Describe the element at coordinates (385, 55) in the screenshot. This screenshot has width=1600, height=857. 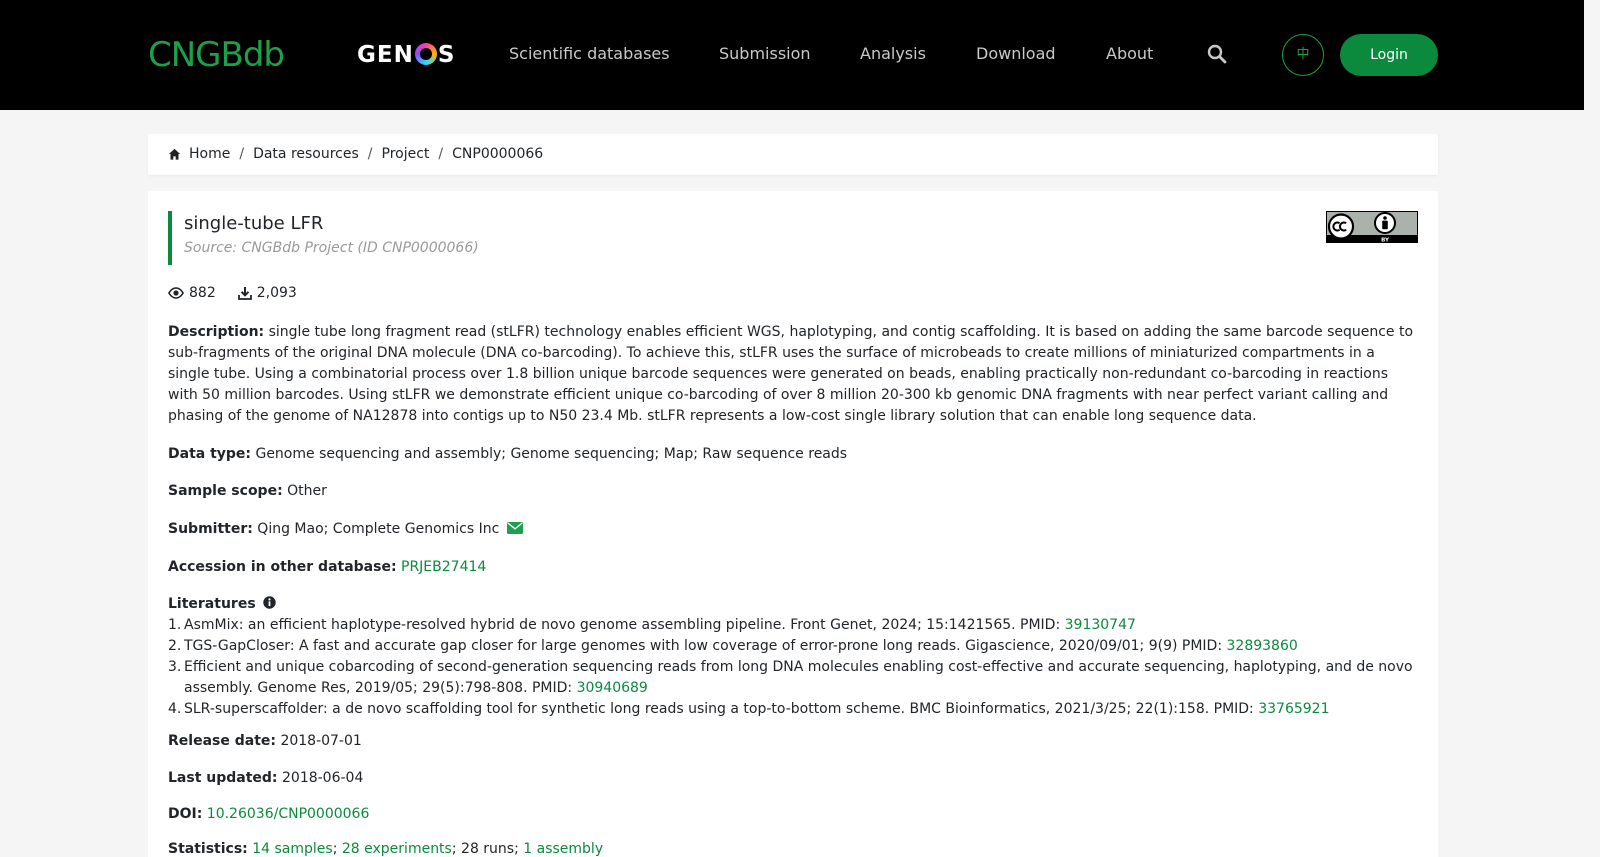
I see `genos-logo-pre: GEN` at that location.